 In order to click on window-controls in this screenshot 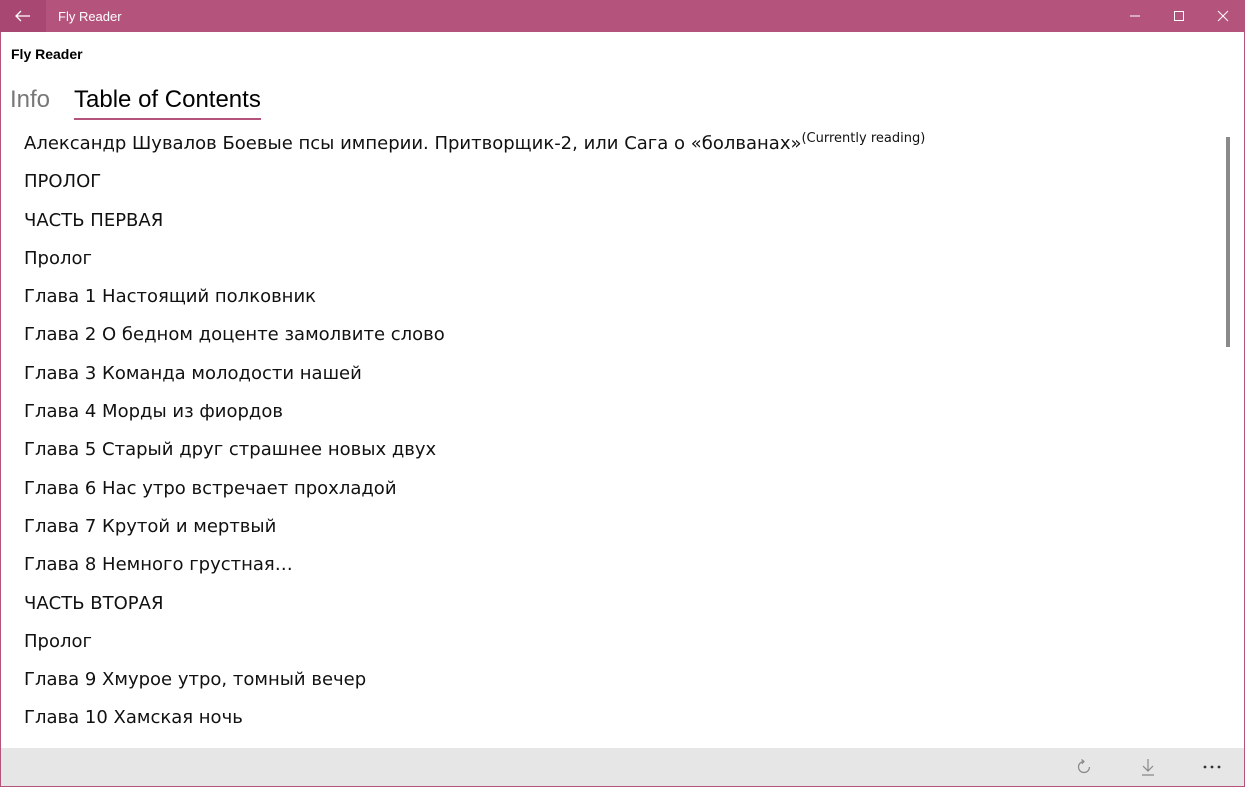, I will do `click(1179, 16)`.